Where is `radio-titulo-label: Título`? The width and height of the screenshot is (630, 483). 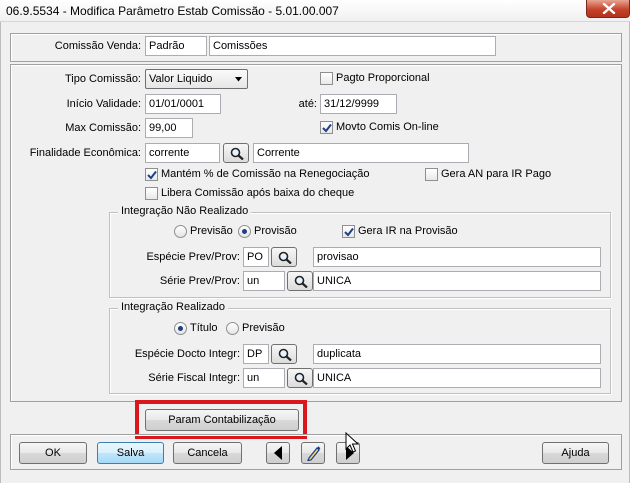 radio-titulo-label: Título is located at coordinates (204, 328).